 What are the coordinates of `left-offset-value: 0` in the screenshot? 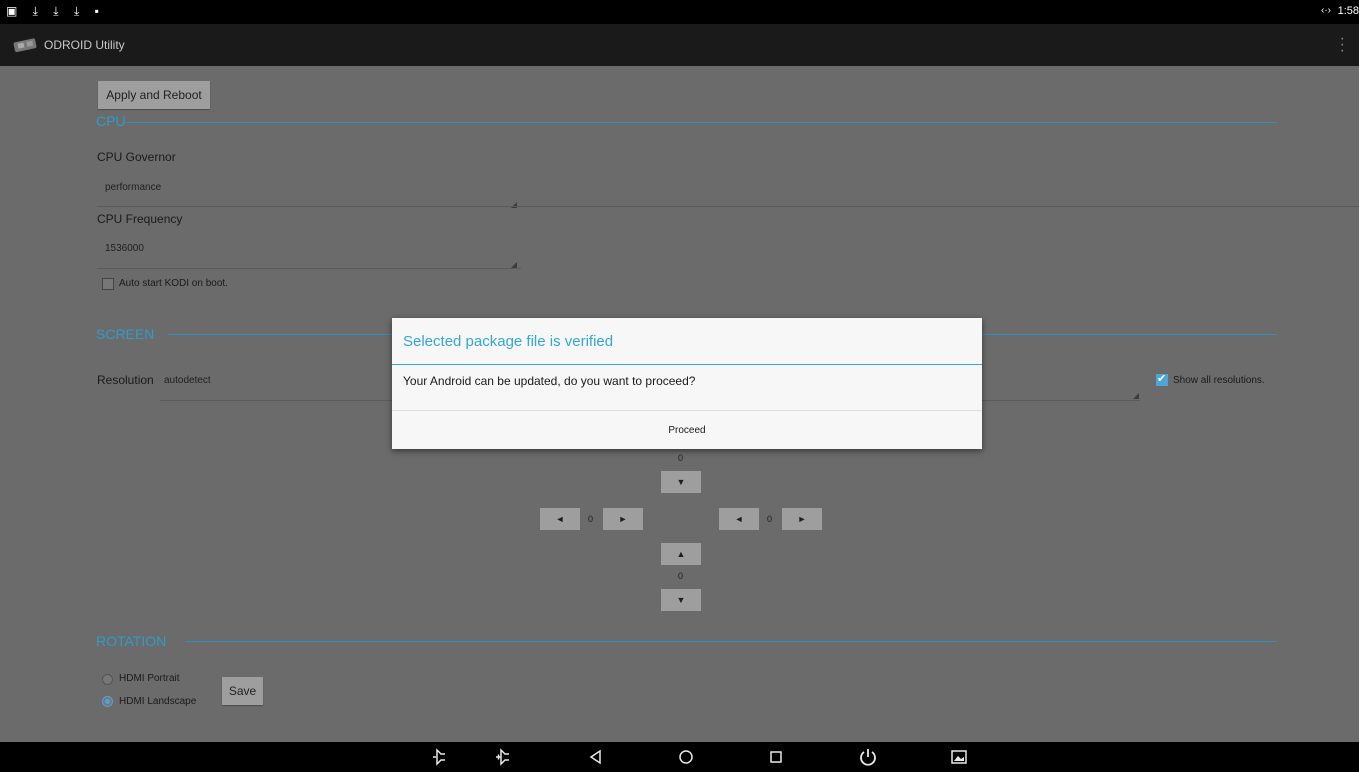 It's located at (591, 519).